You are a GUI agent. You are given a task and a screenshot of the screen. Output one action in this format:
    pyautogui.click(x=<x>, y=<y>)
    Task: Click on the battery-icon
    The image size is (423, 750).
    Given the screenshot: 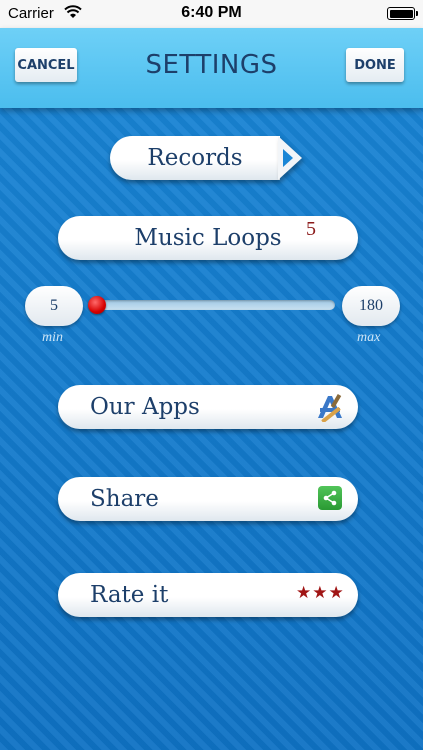 What is the action you would take?
    pyautogui.click(x=402, y=13)
    